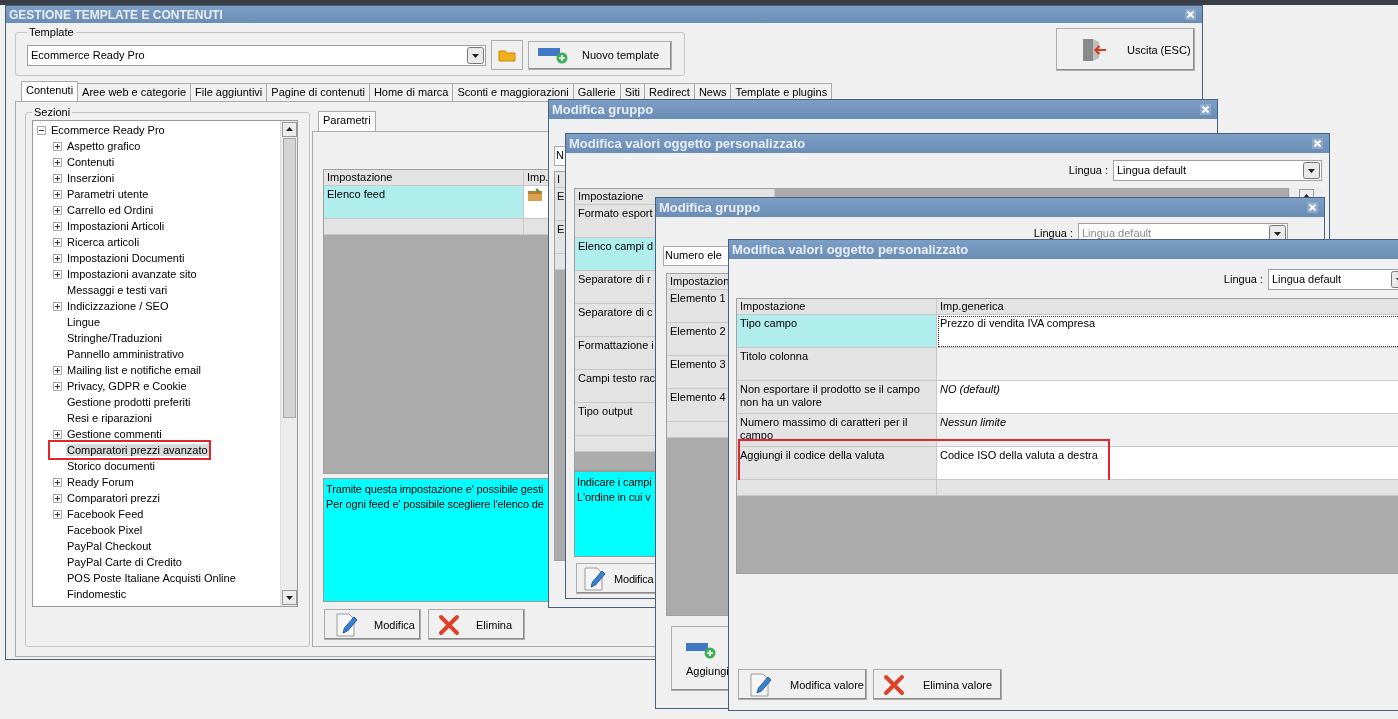 This screenshot has width=1398, height=719. Describe the element at coordinates (124, 562) in the screenshot. I see `tree-item: PayPal Carte di Credito` at that location.